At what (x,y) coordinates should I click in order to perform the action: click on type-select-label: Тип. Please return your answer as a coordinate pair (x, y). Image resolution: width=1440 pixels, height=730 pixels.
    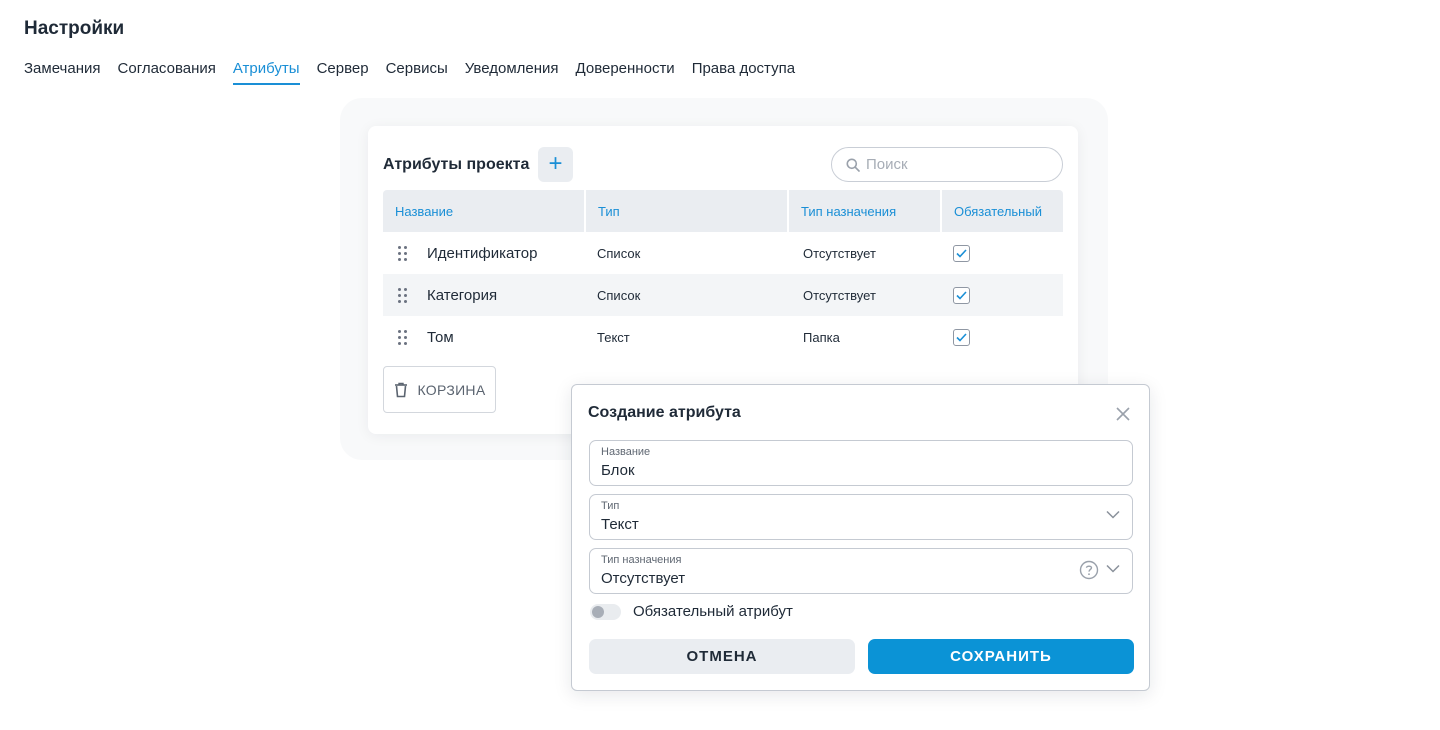
    Looking at the image, I should click on (610, 506).